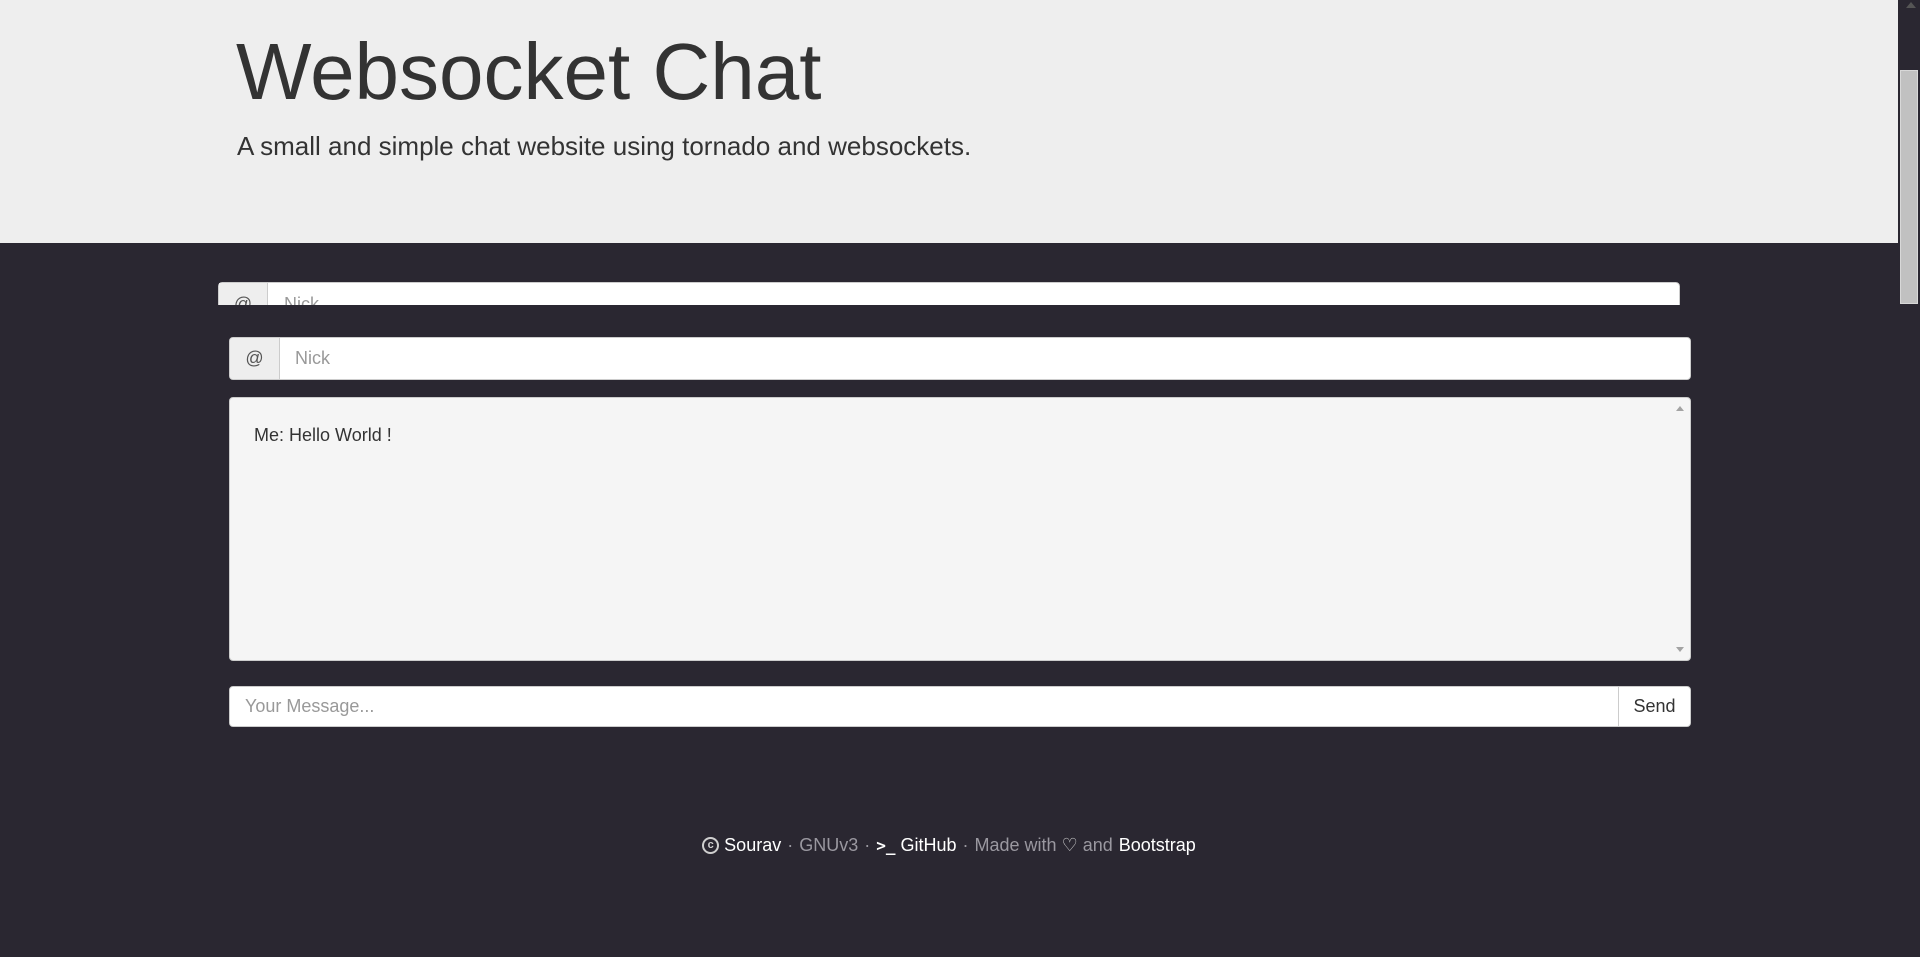 The image size is (1920, 957). Describe the element at coordinates (829, 844) in the screenshot. I see `footer-license: GNUv3` at that location.